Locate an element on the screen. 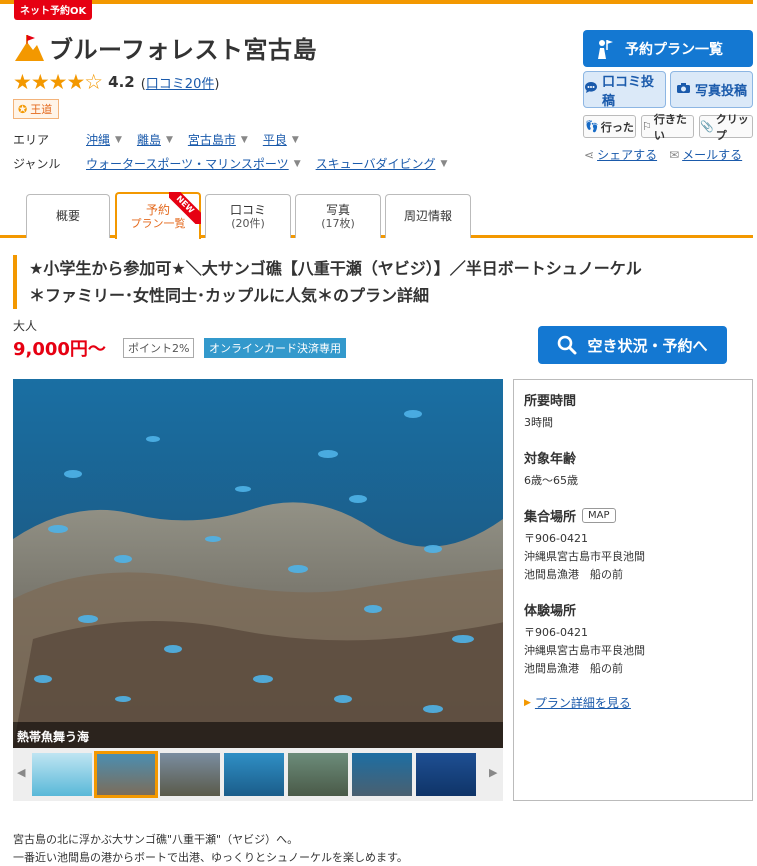 The image size is (757, 866). footprint-icon: 👣 is located at coordinates (592, 126).